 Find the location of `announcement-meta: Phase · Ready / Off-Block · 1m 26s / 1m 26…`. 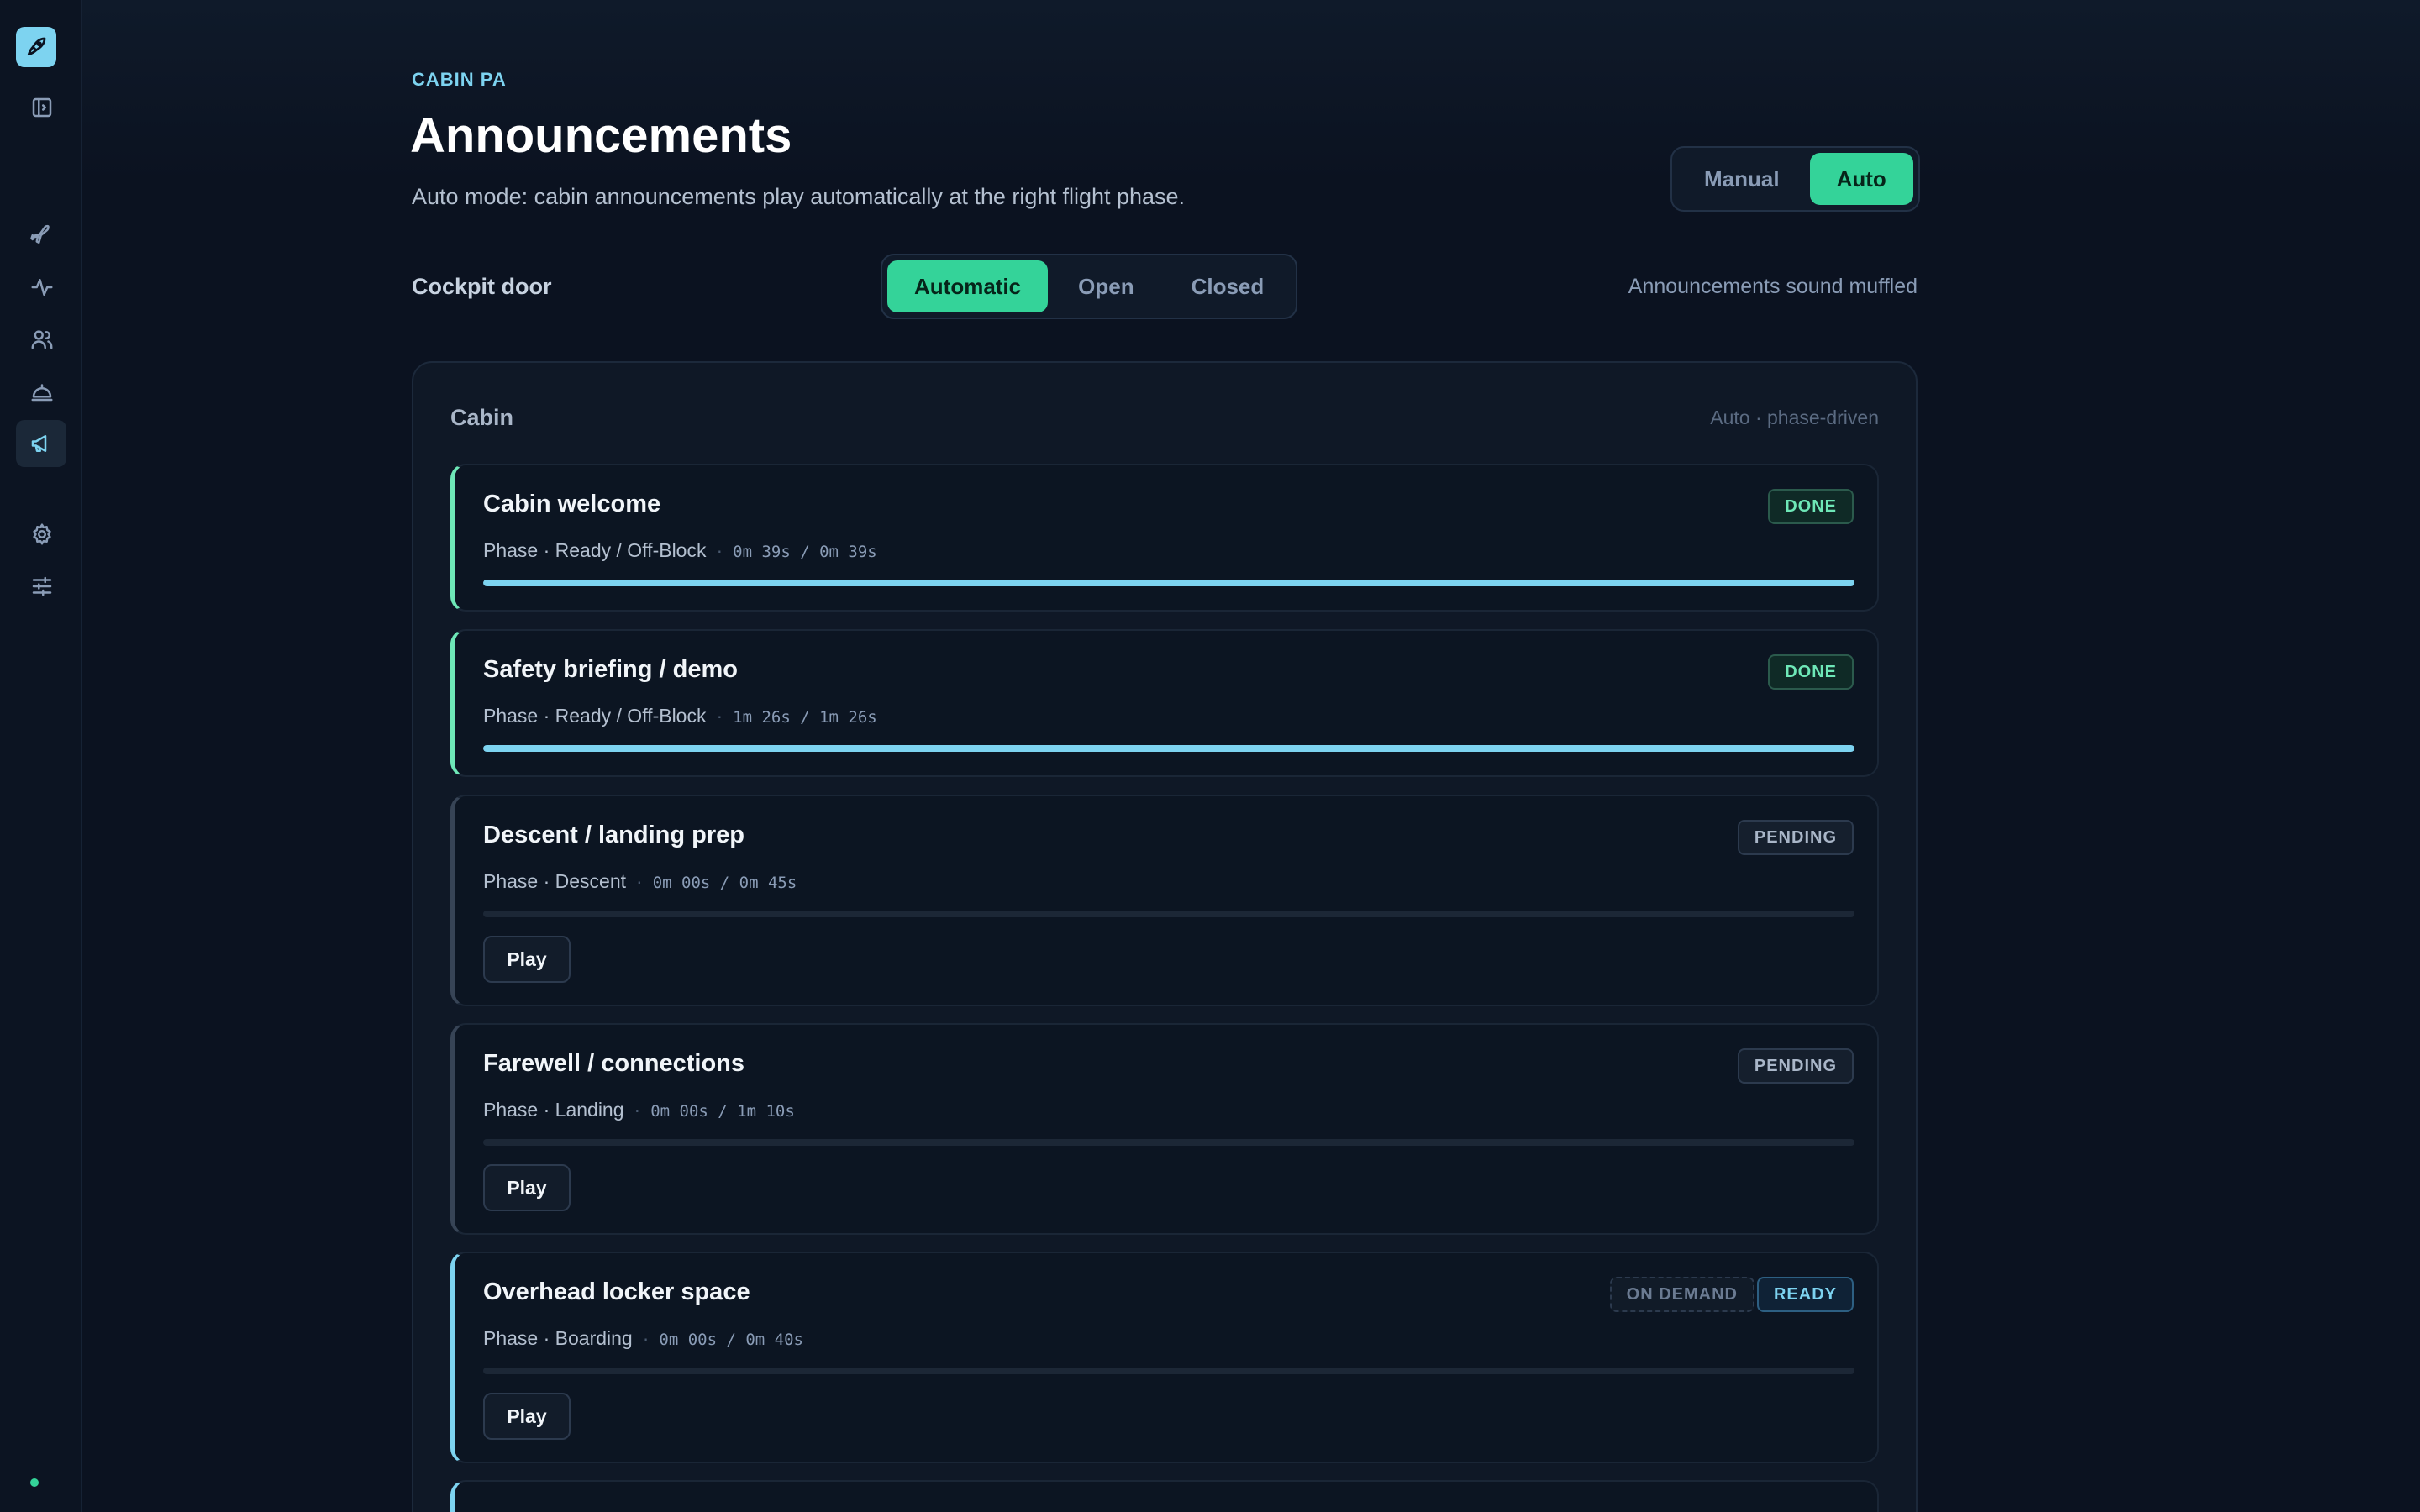

announcement-meta: Phase · Ready / Off-Block · 1m 26s / 1m 26… is located at coordinates (680, 716).